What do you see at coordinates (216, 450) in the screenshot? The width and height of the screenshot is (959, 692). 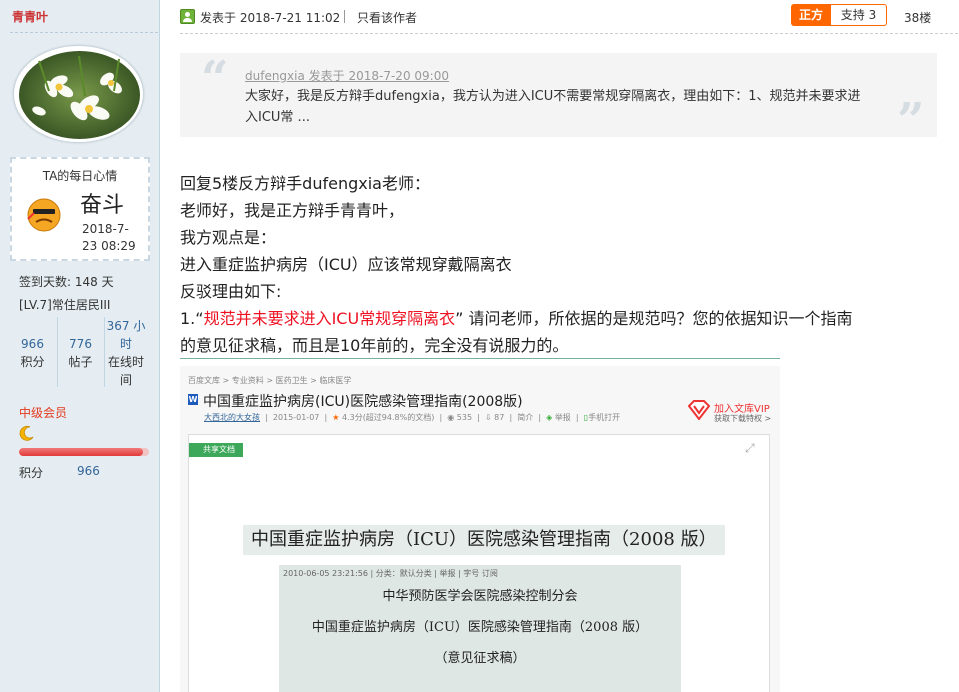 I see `shared-doc-tag: 共享文档` at bounding box center [216, 450].